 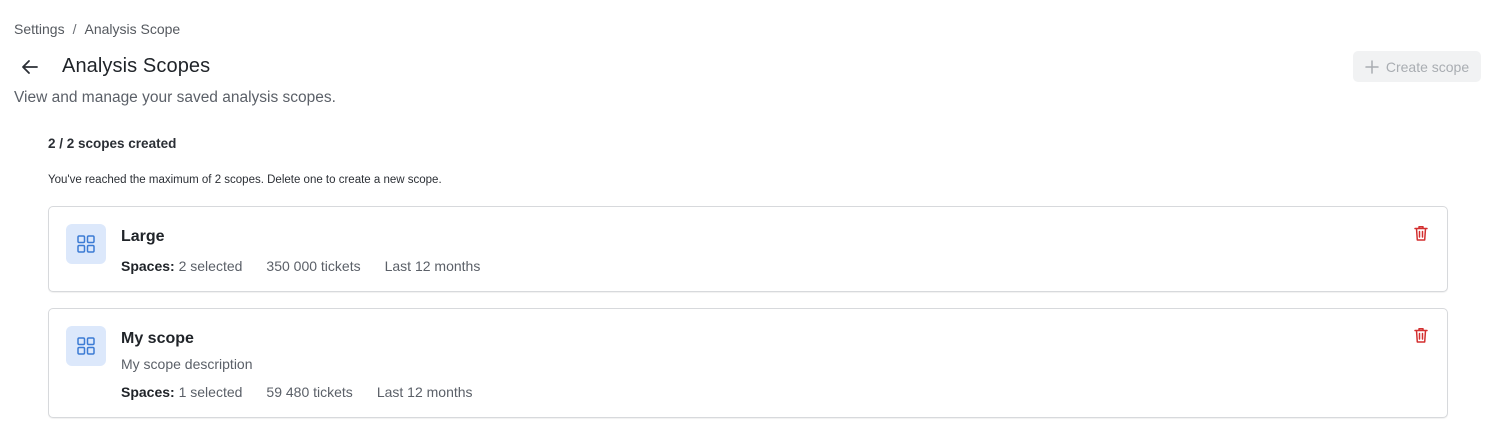 What do you see at coordinates (313, 266) in the screenshot?
I see `scope-tickets: 350 000 tickets` at bounding box center [313, 266].